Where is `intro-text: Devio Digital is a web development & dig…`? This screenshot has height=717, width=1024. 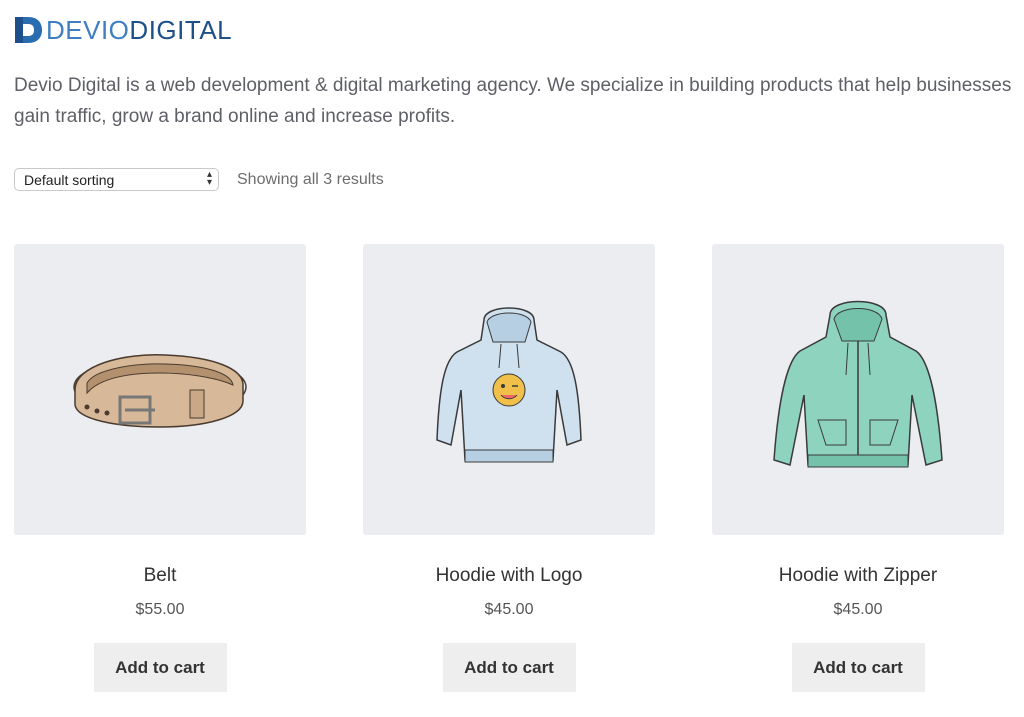 intro-text: Devio Digital is a web development & dig… is located at coordinates (513, 101).